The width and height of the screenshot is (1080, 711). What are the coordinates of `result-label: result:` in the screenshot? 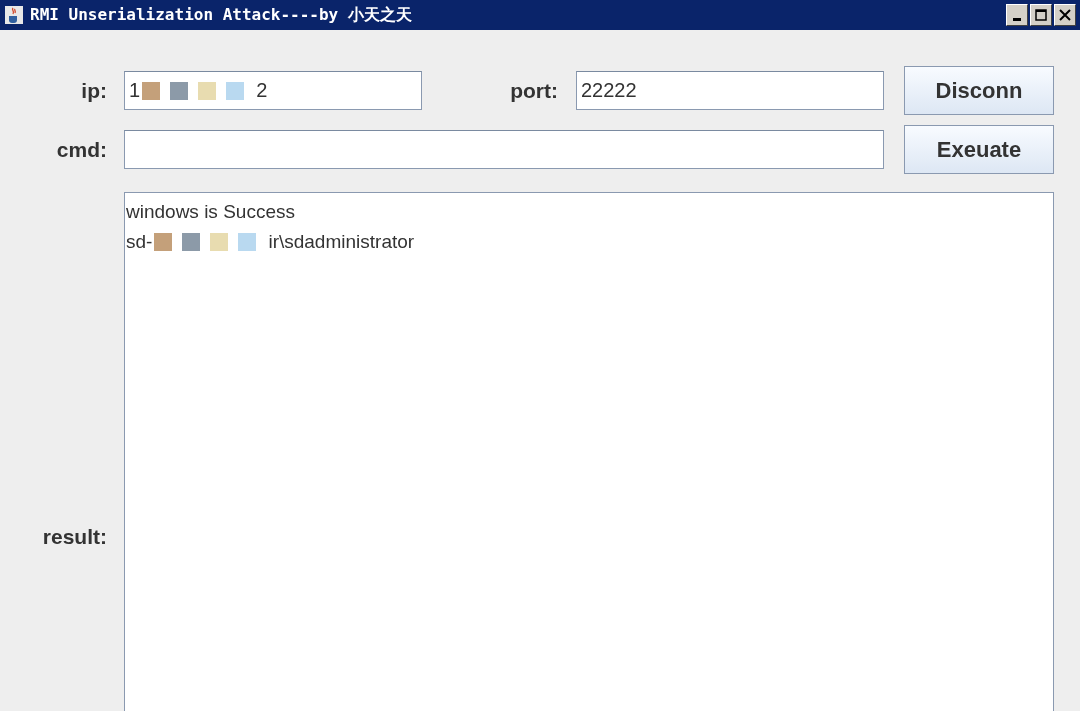 It's located at (74, 537).